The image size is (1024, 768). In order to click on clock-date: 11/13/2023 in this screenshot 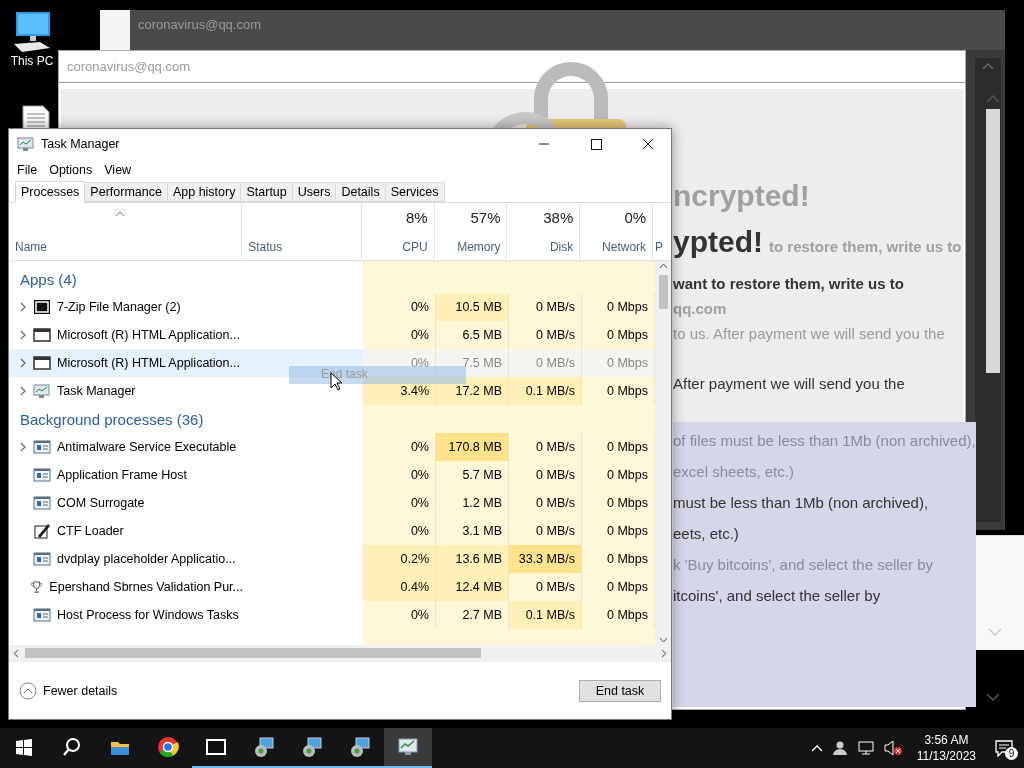, I will do `click(946, 756)`.